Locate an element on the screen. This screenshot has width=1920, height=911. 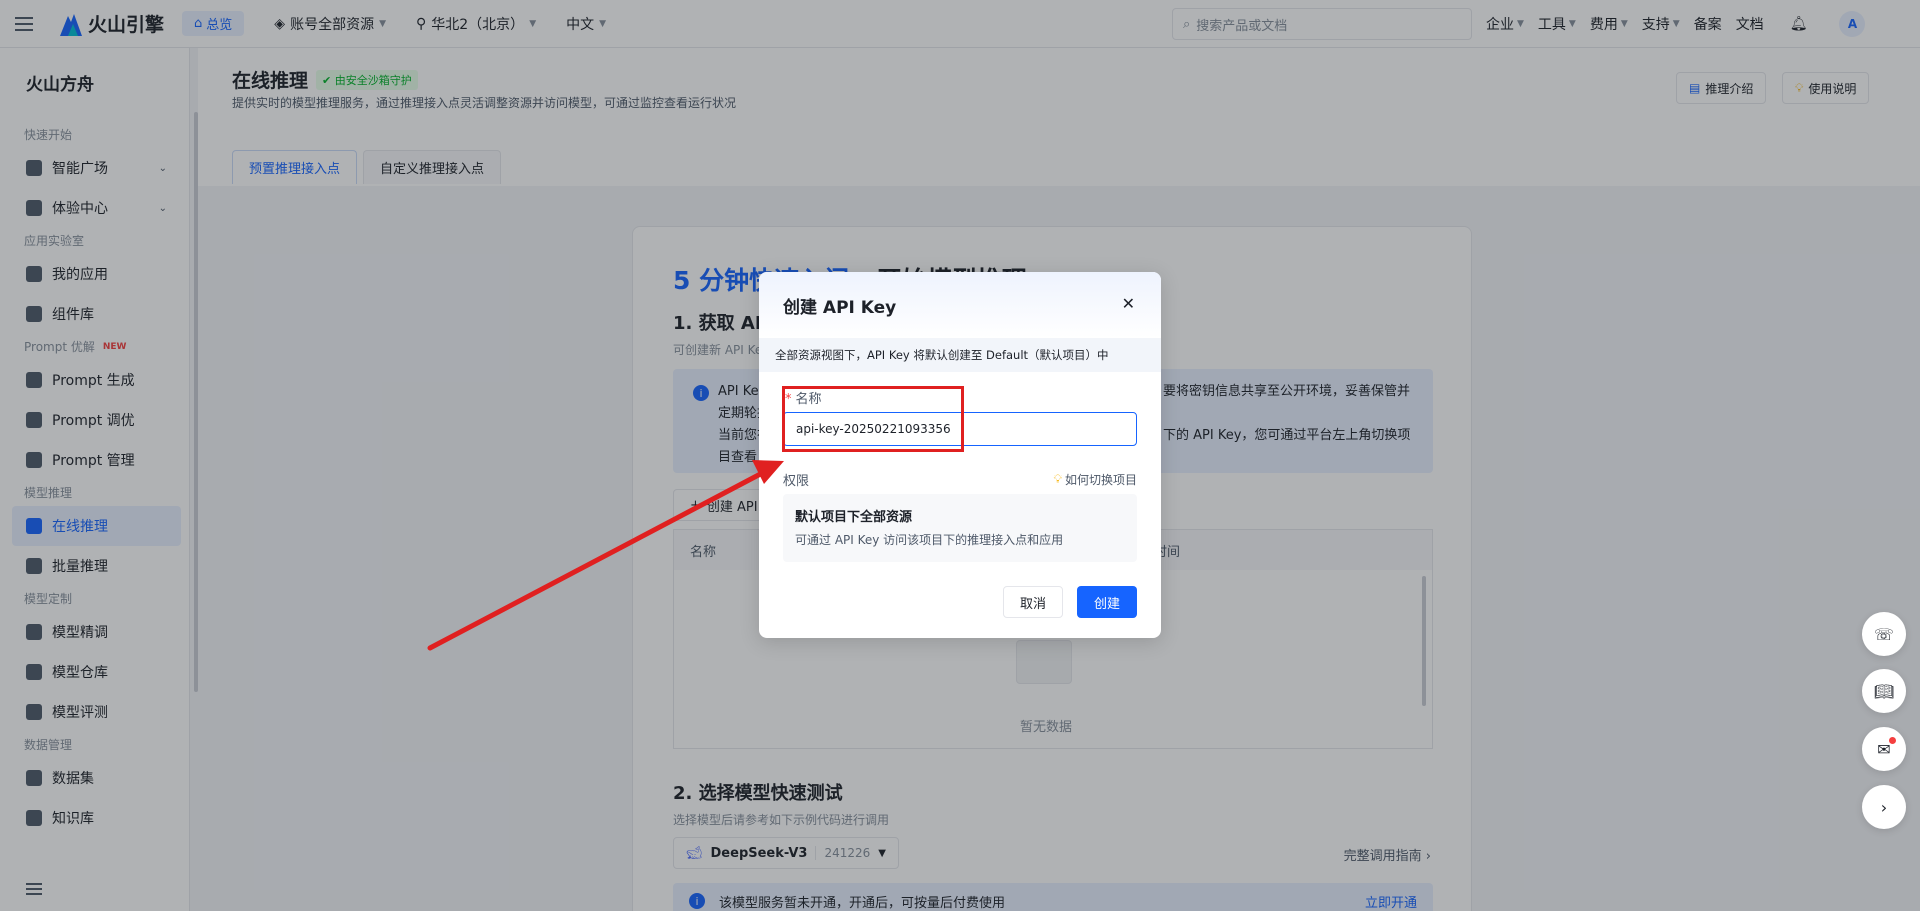
close-icon: ✕ is located at coordinates (1128, 303).